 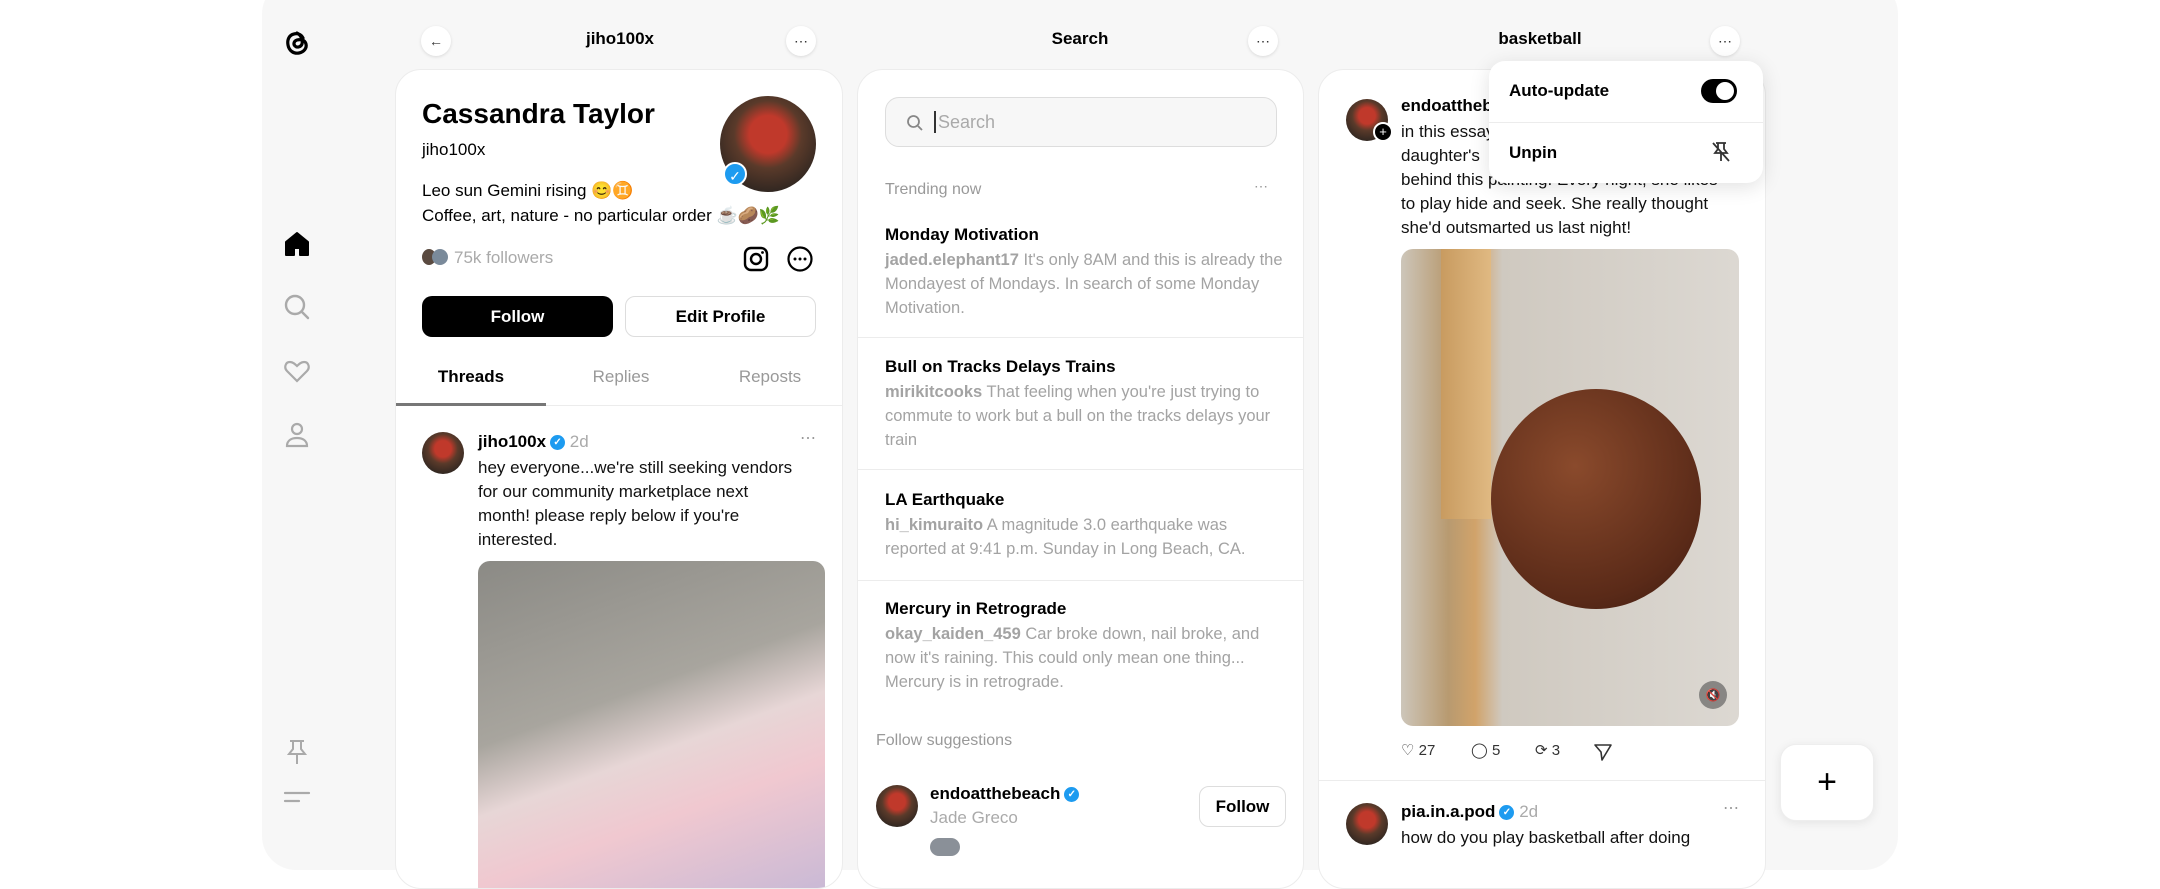 I want to click on column-title: Search, so click(x=1080, y=38).